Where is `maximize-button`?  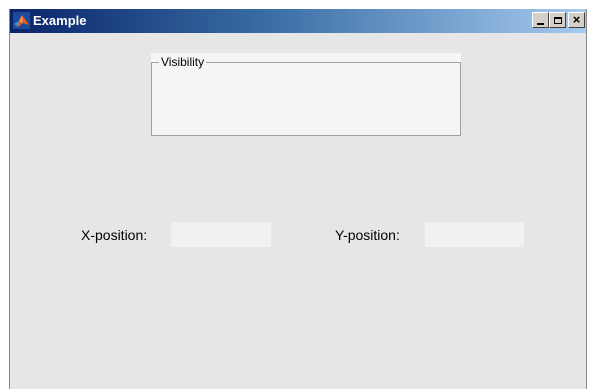
maximize-button is located at coordinates (557, 20).